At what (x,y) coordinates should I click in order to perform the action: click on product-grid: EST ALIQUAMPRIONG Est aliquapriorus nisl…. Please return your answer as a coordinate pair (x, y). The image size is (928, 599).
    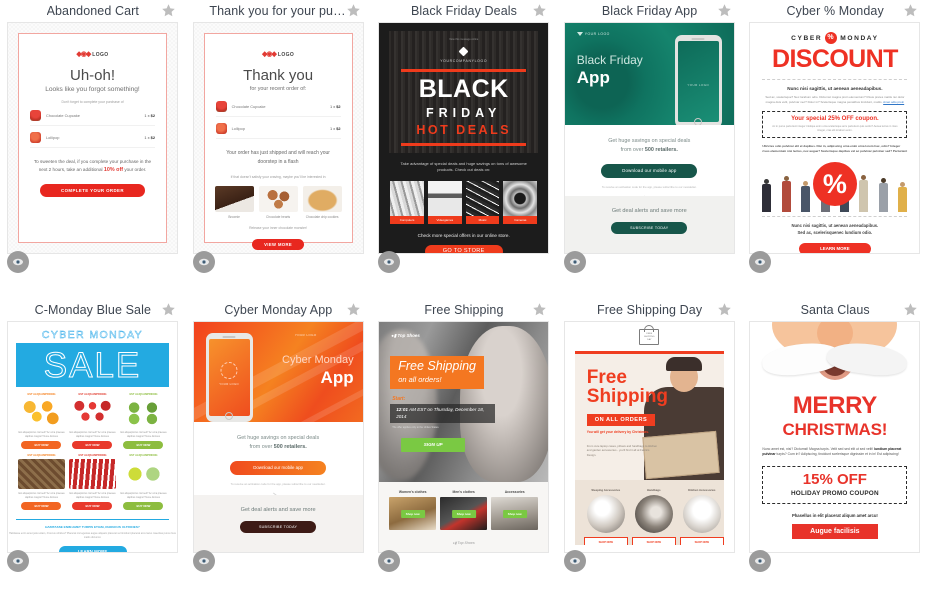
    Looking at the image, I should click on (92, 454).